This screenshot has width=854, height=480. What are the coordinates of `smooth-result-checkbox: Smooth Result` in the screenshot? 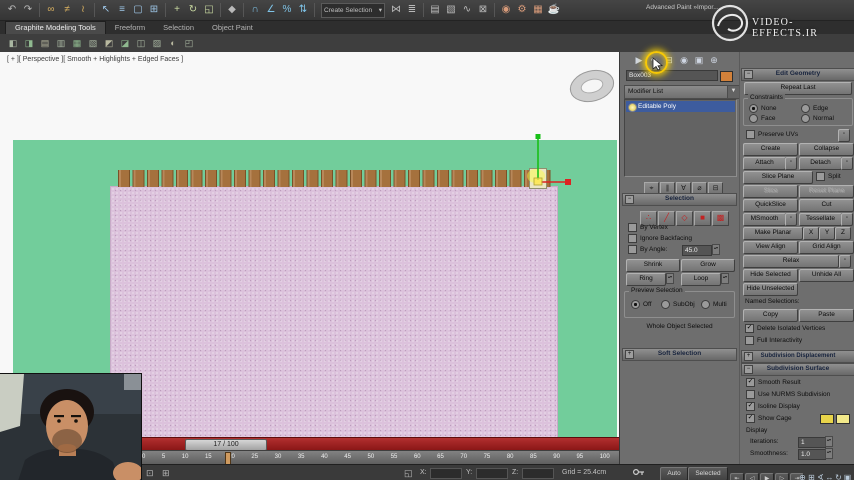 It's located at (773, 382).